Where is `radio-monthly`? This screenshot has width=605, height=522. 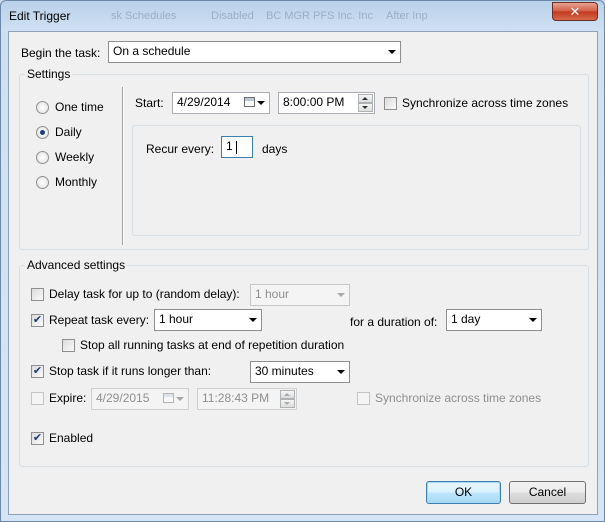
radio-monthly is located at coordinates (42, 182).